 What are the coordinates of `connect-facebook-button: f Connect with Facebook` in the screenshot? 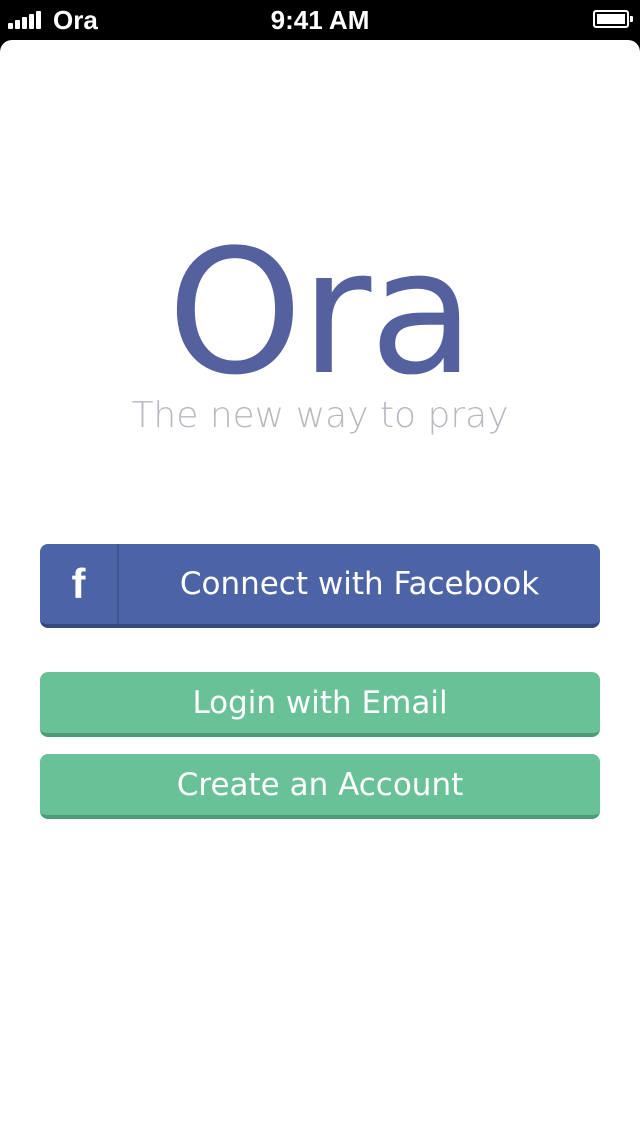 It's located at (320, 586).